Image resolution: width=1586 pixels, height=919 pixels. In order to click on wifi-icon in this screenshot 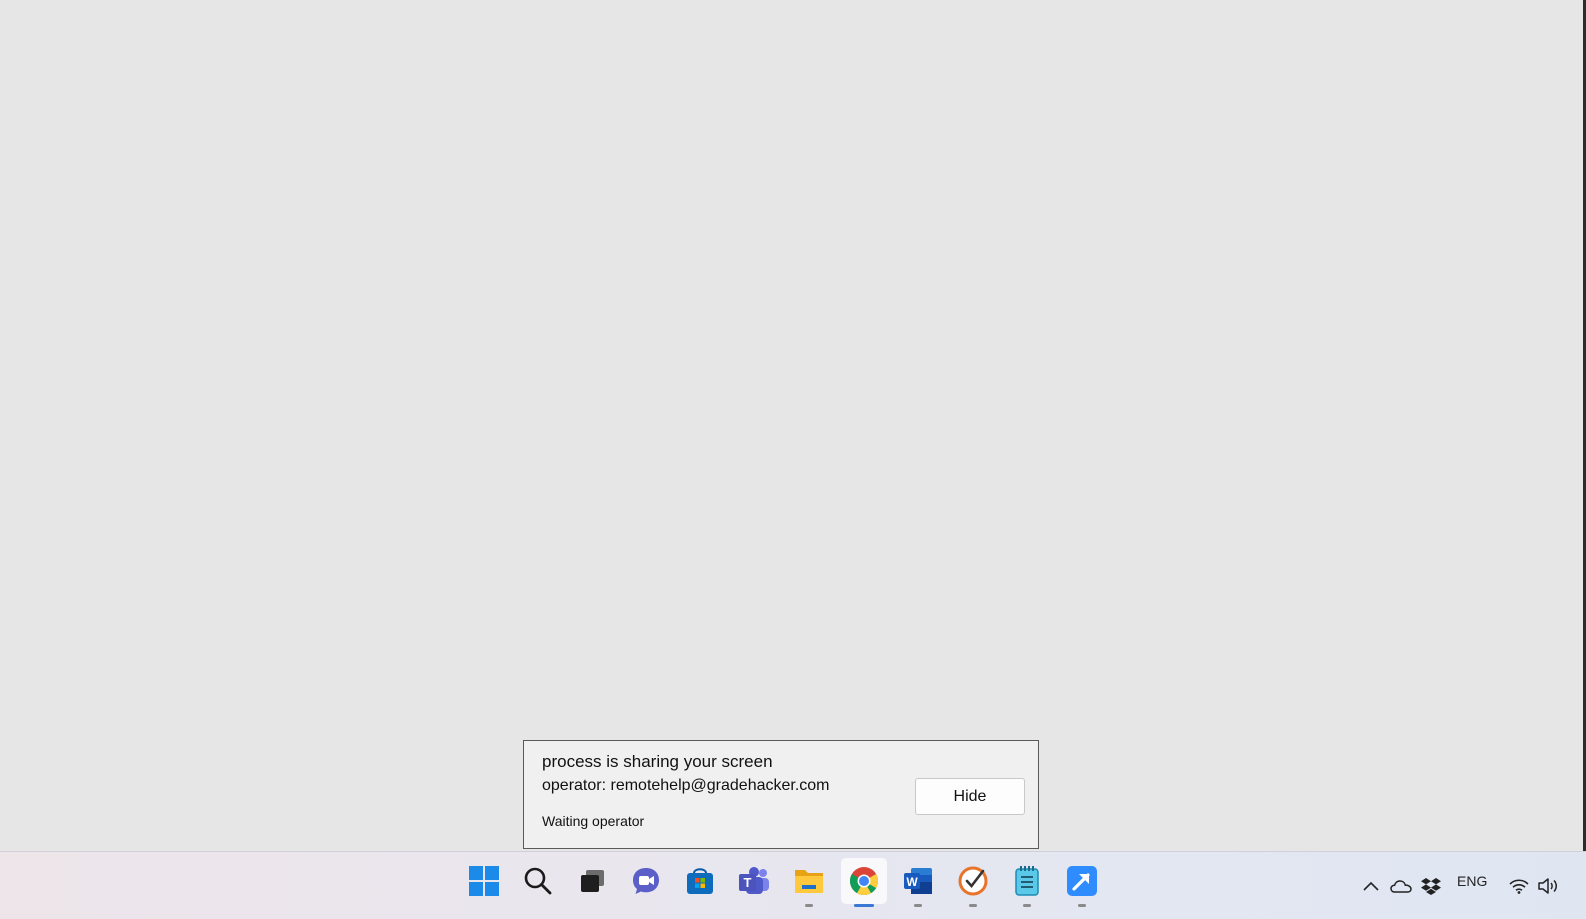, I will do `click(1519, 886)`.